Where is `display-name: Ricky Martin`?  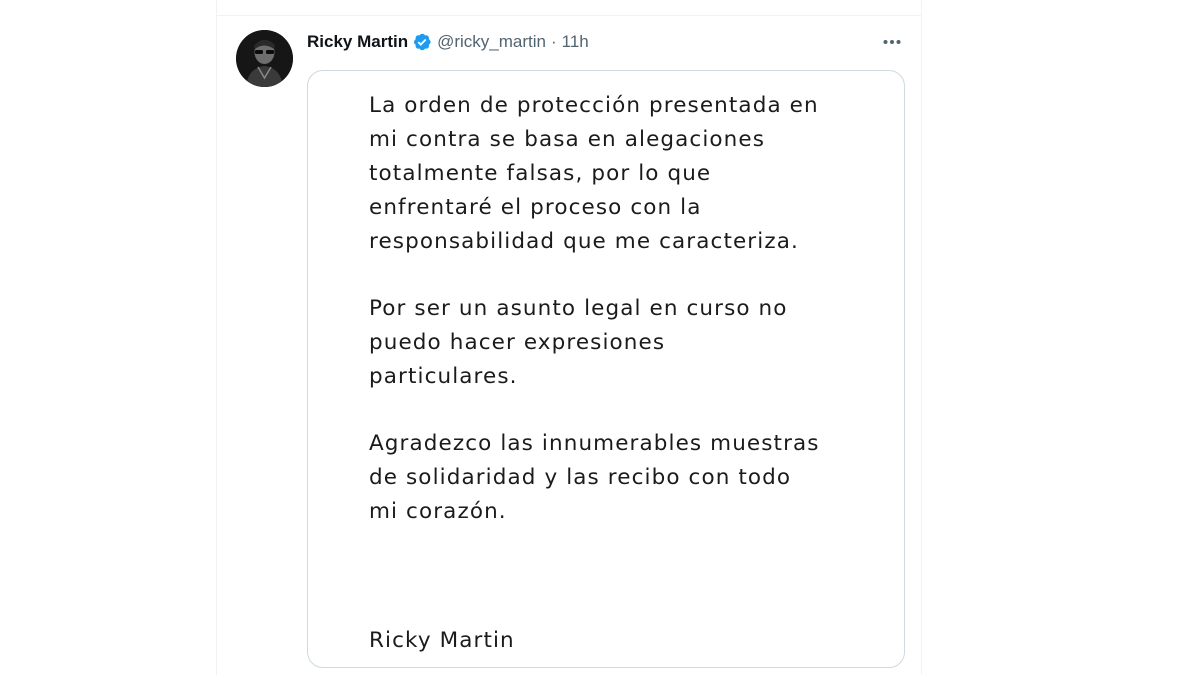 display-name: Ricky Martin is located at coordinates (357, 42).